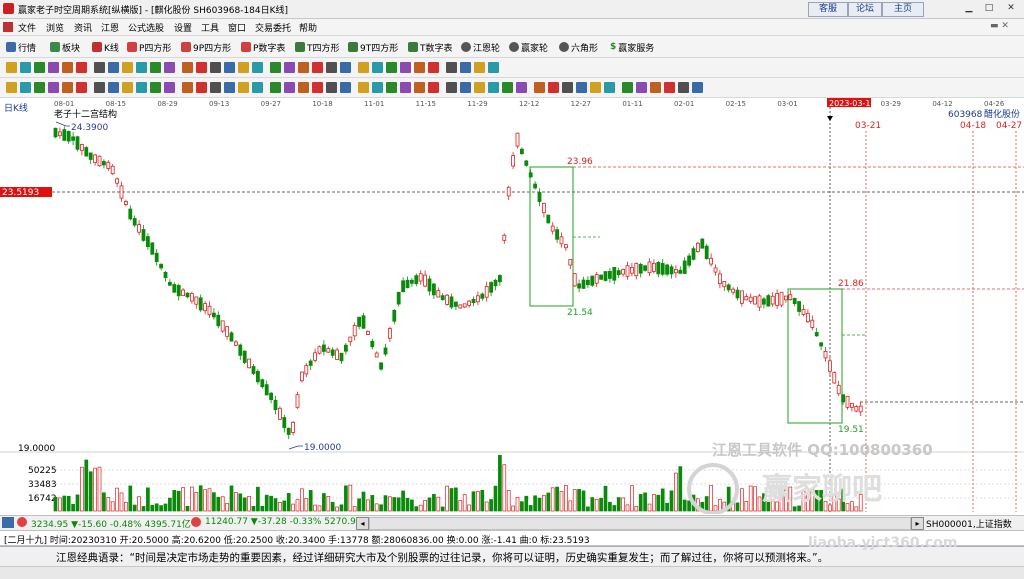 The width and height of the screenshot is (1024, 579). I want to click on tb-quotes-button: 行情, so click(21, 47).